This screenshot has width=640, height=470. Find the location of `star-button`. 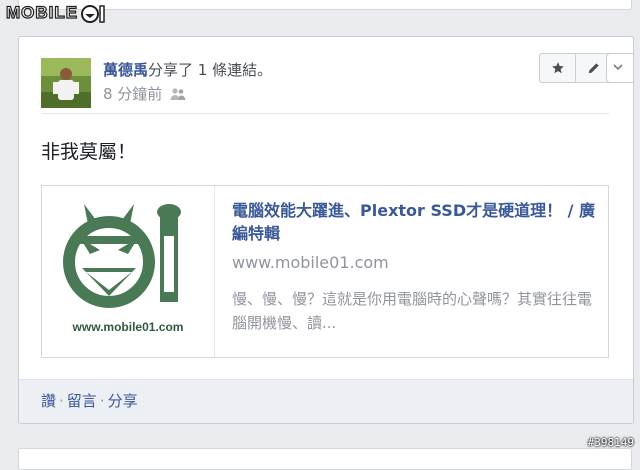

star-button is located at coordinates (557, 68).